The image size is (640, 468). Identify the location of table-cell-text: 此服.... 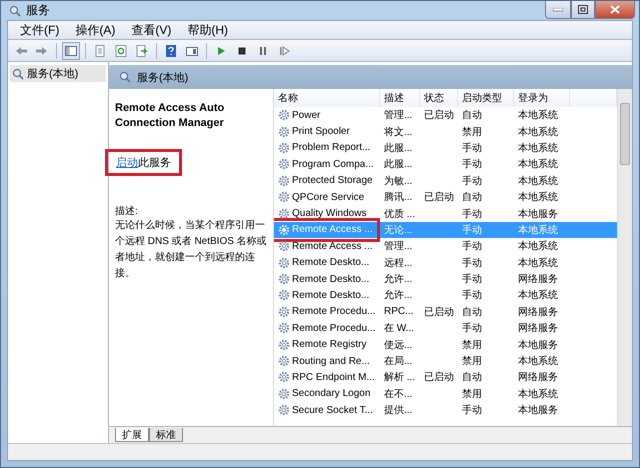
(398, 148).